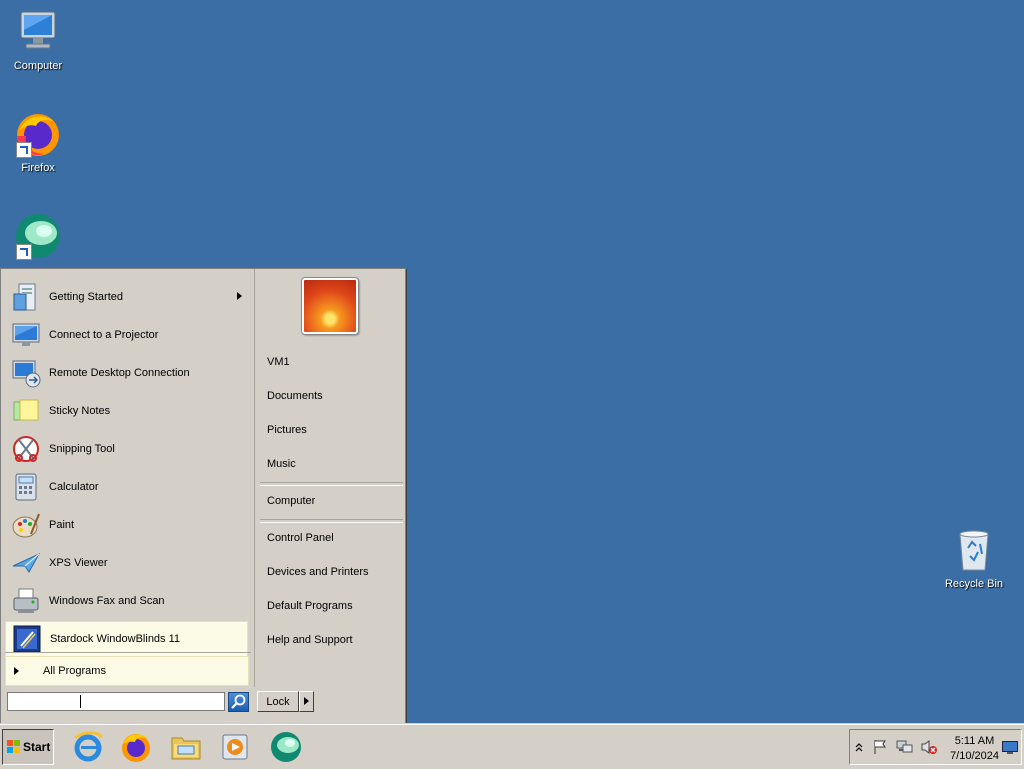 The image size is (1024, 769). I want to click on program-label: Remote Desktop Connection, so click(119, 373).